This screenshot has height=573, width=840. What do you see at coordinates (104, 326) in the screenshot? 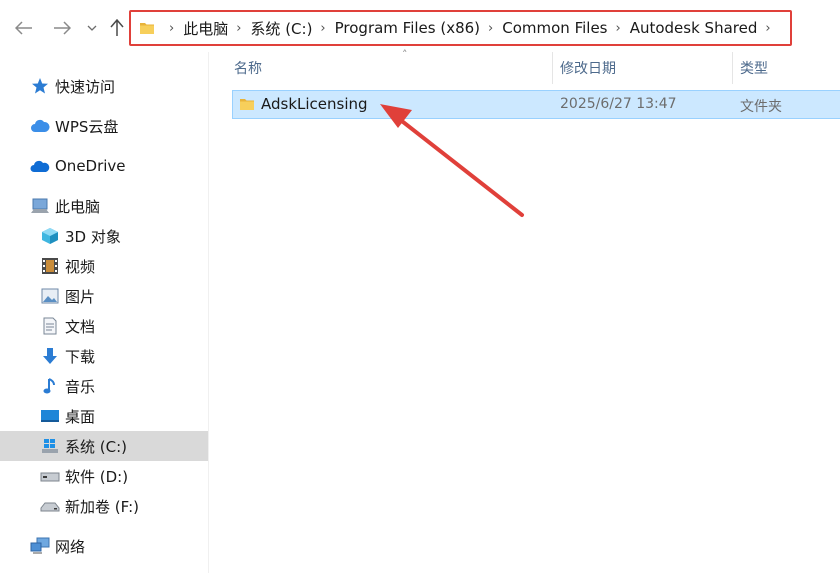
I see `sidebar-item-documents: 文档` at bounding box center [104, 326].